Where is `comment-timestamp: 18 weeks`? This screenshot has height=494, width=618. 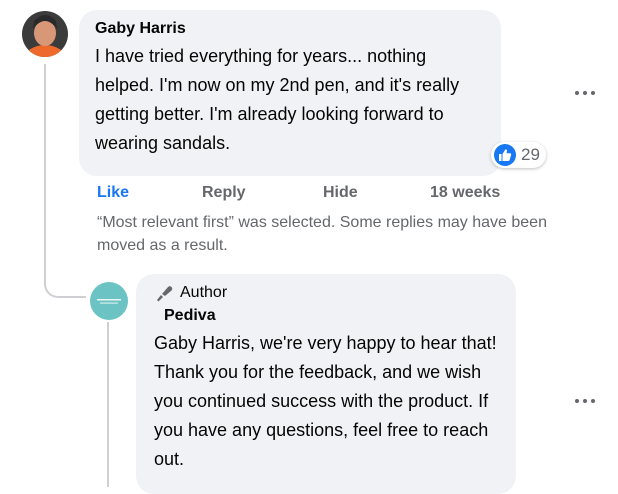
comment-timestamp: 18 weeks is located at coordinates (465, 193).